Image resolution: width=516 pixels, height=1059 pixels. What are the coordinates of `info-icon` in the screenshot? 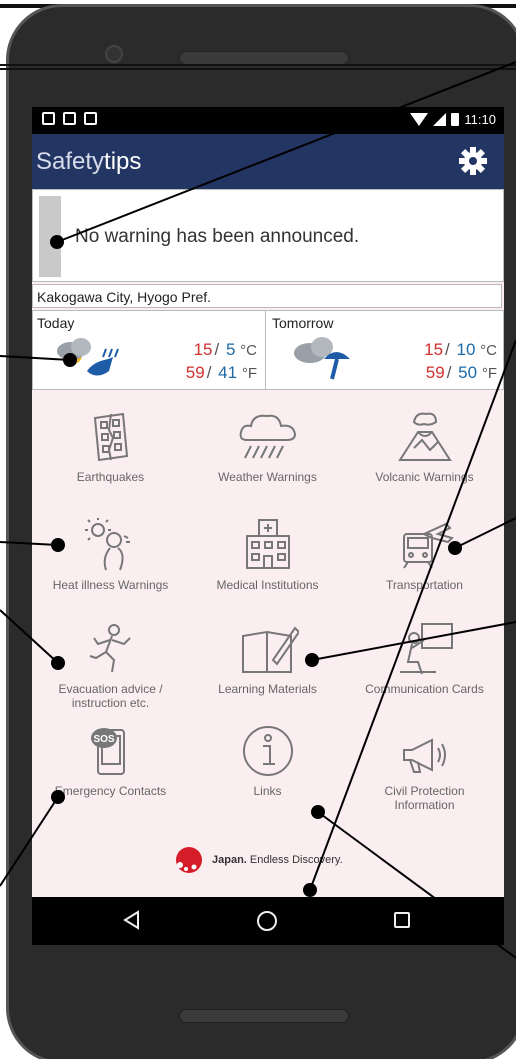 It's located at (267, 751).